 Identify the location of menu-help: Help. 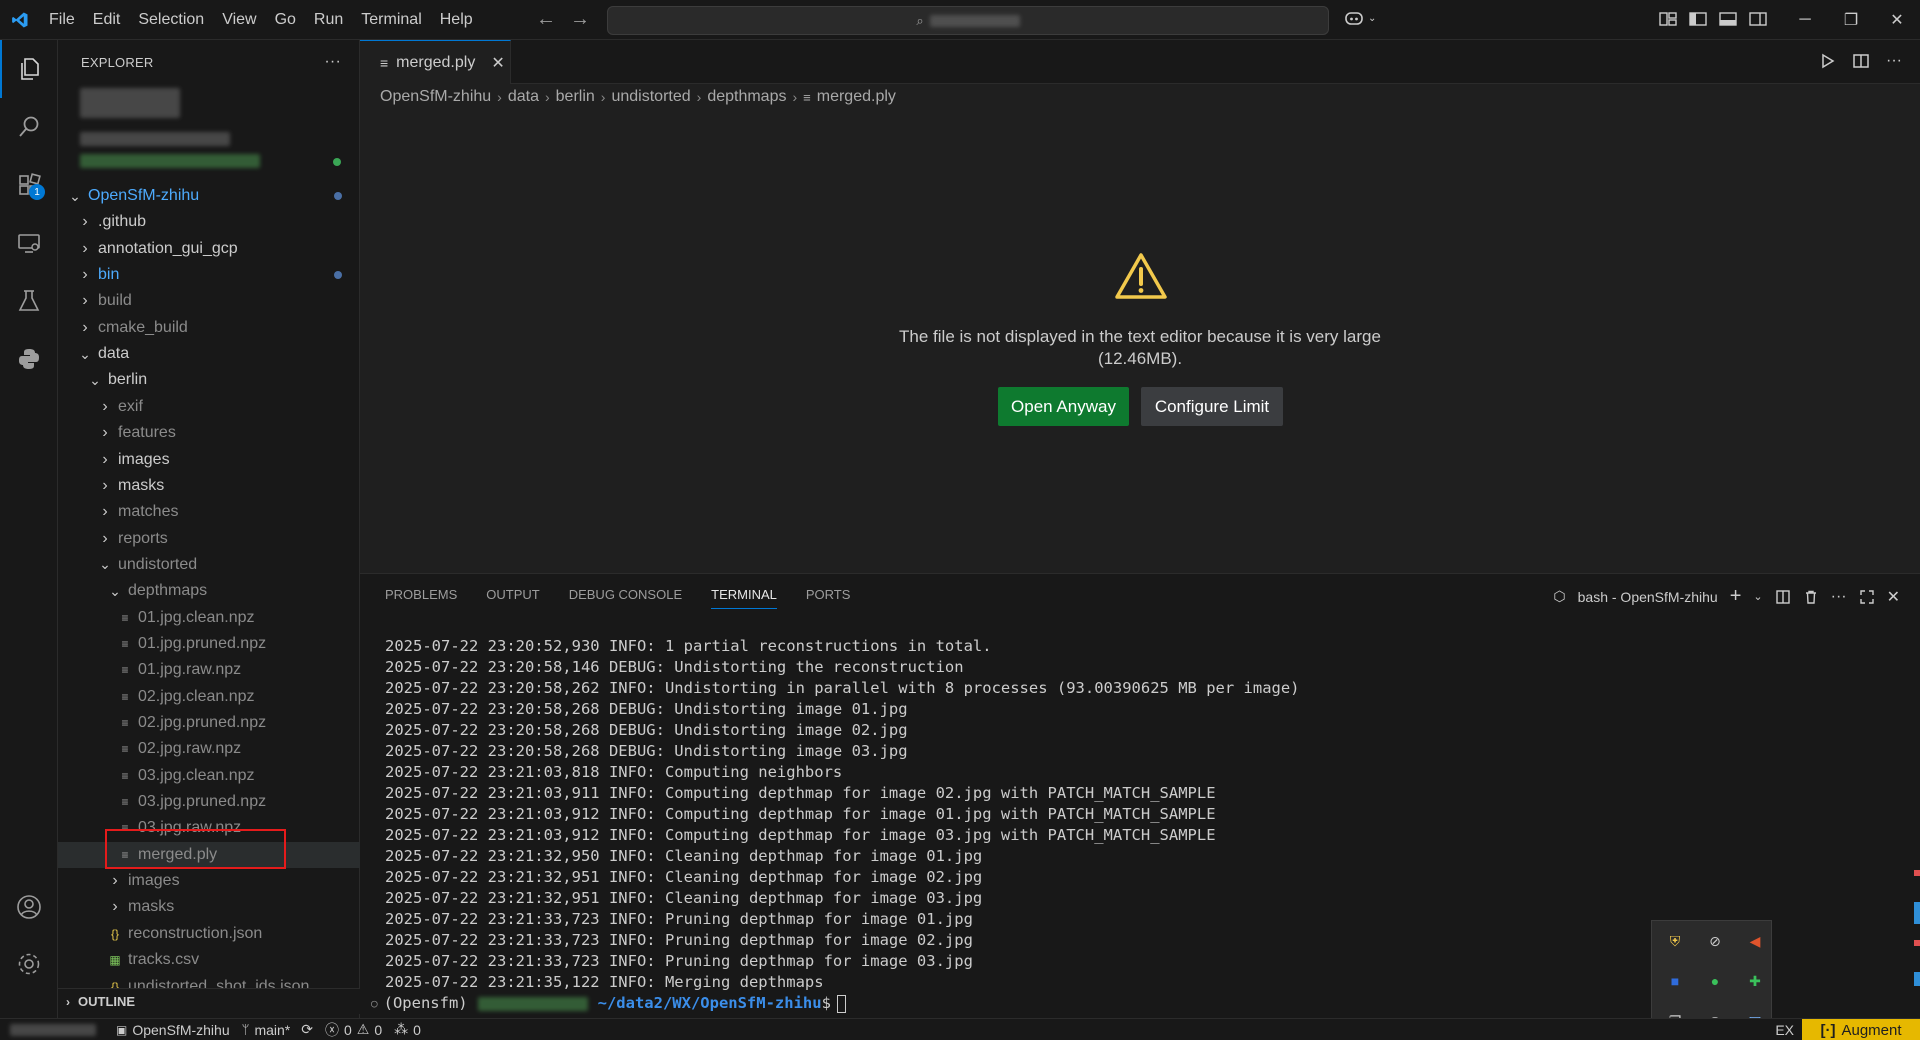
(456, 20).